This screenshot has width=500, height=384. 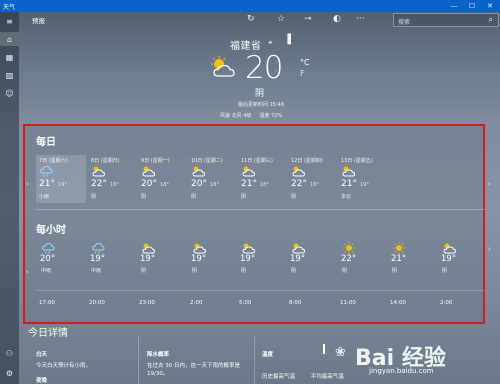 What do you see at coordinates (305, 62) in the screenshot?
I see `celsius-toggle: °C` at bounding box center [305, 62].